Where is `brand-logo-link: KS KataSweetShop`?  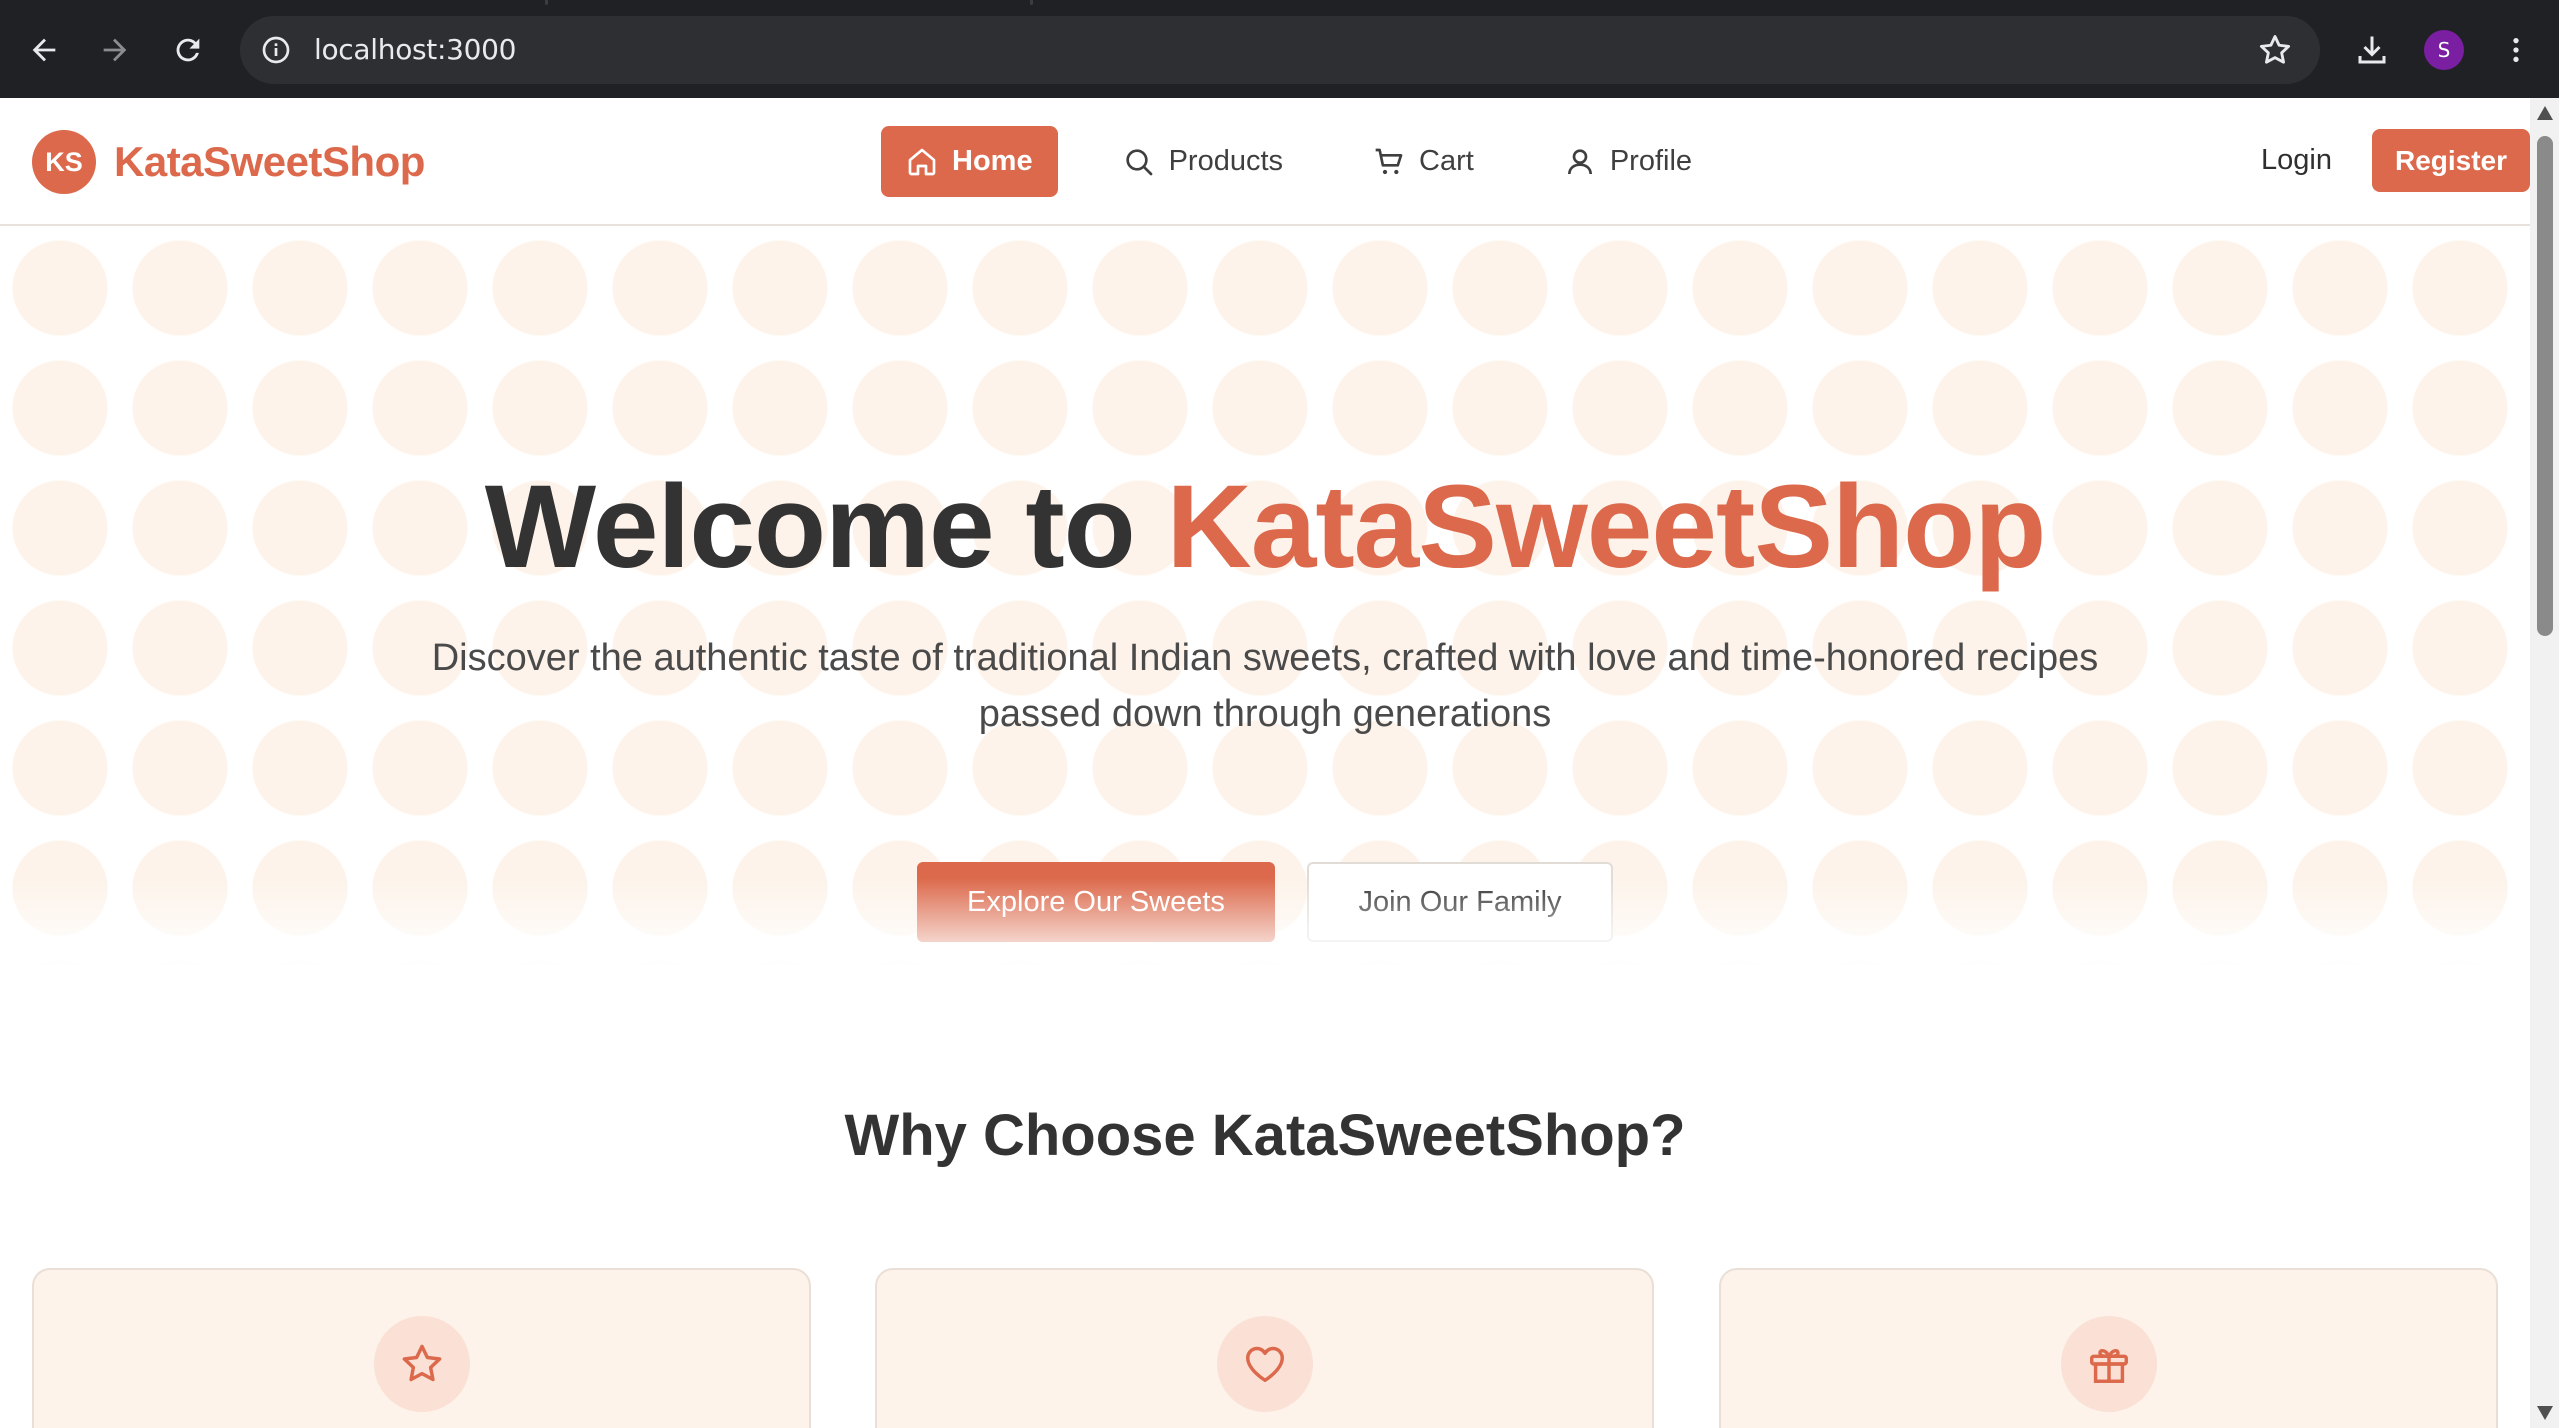
brand-logo-link: KS KataSweetShop is located at coordinates (228, 162).